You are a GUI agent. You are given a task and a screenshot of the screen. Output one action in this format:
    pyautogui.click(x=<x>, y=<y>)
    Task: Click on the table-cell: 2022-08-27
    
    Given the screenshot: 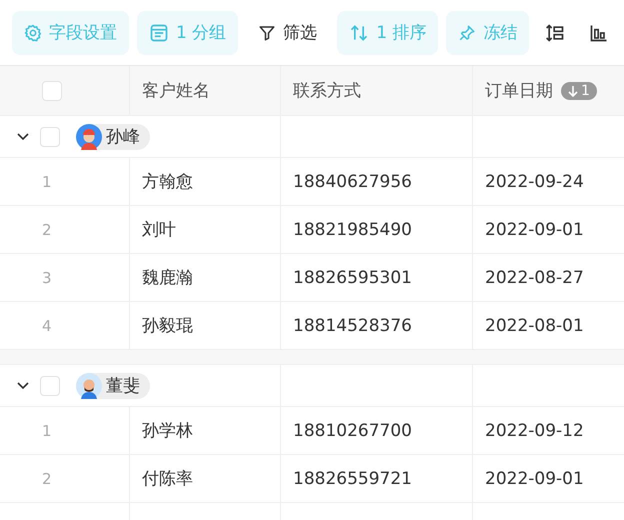 What is the action you would take?
    pyautogui.click(x=534, y=278)
    